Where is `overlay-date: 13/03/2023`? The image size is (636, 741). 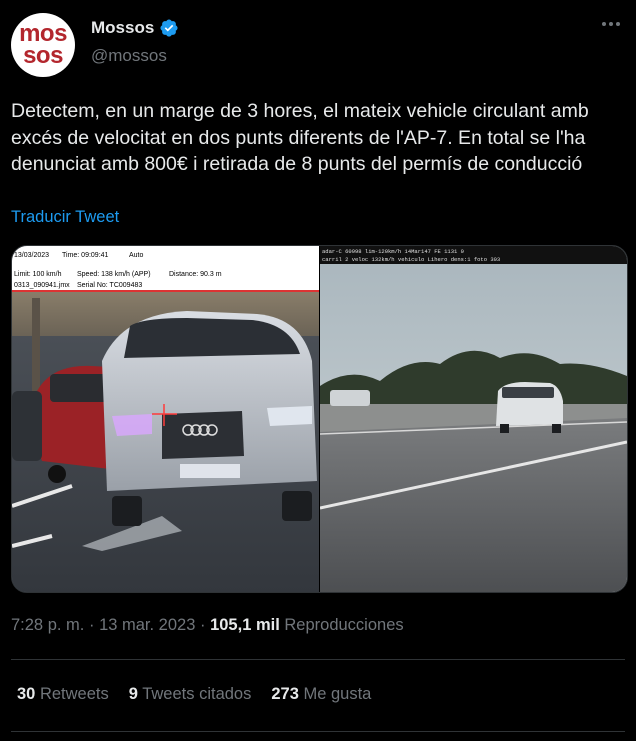 overlay-date: 13/03/2023 is located at coordinates (31, 255).